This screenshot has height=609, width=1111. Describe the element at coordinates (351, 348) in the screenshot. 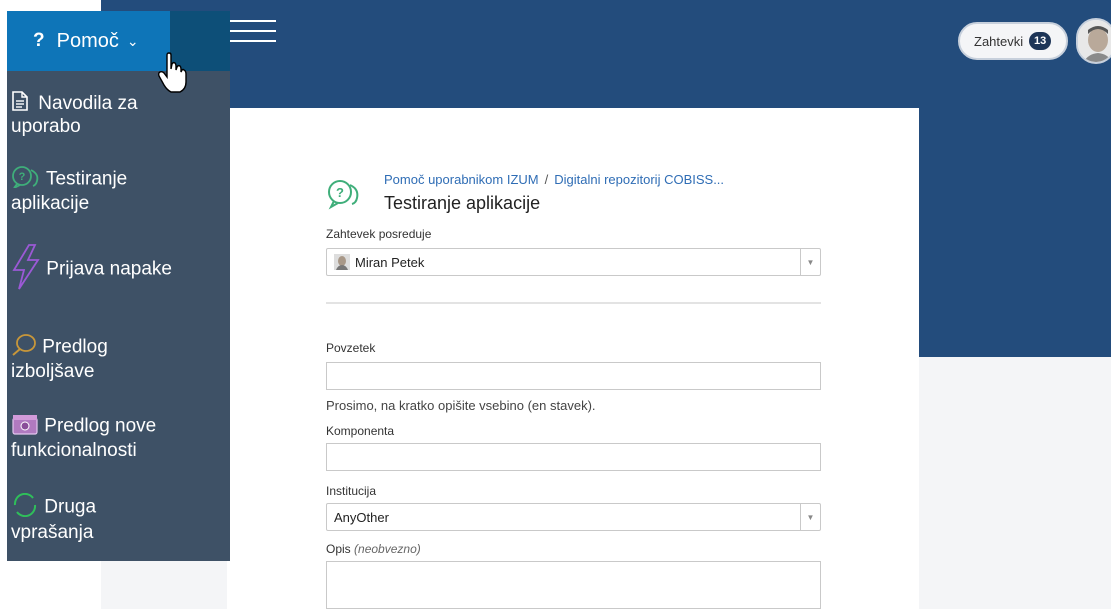

I see `summary-label: Povzetek` at that location.